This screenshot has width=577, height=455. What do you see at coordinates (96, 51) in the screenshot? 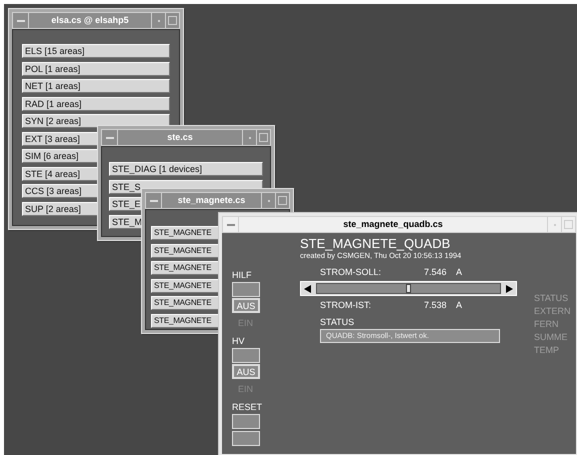
I see `list-button: ELS [15 areas]` at bounding box center [96, 51].